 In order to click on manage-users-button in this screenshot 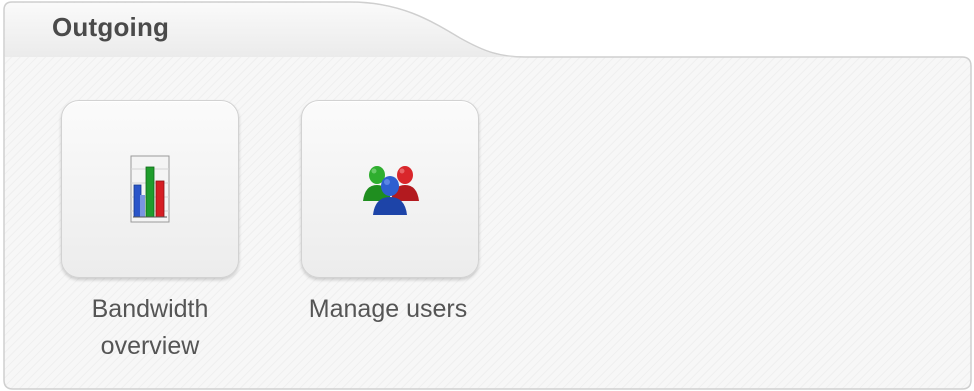, I will do `click(390, 189)`.